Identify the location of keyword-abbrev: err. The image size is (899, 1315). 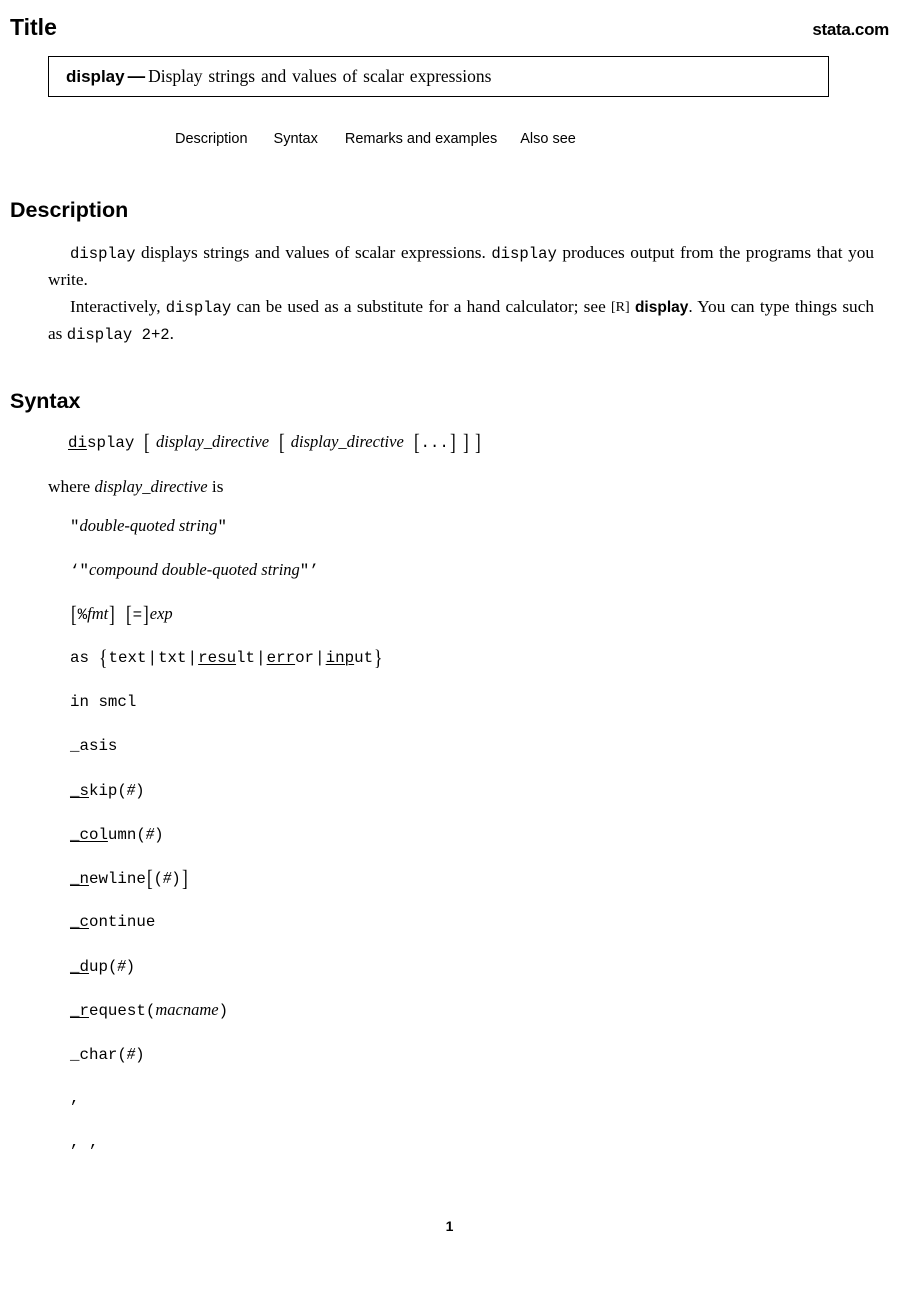
(281, 658).